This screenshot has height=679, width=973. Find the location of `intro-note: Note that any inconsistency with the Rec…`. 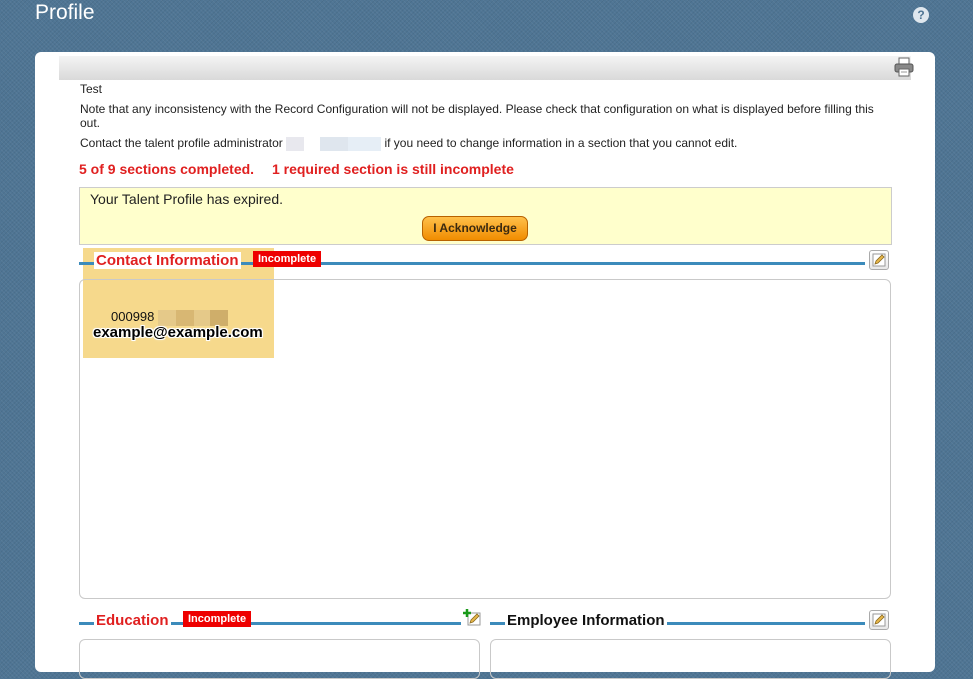

intro-note: Note that any inconsistency with the Rec… is located at coordinates (477, 116).